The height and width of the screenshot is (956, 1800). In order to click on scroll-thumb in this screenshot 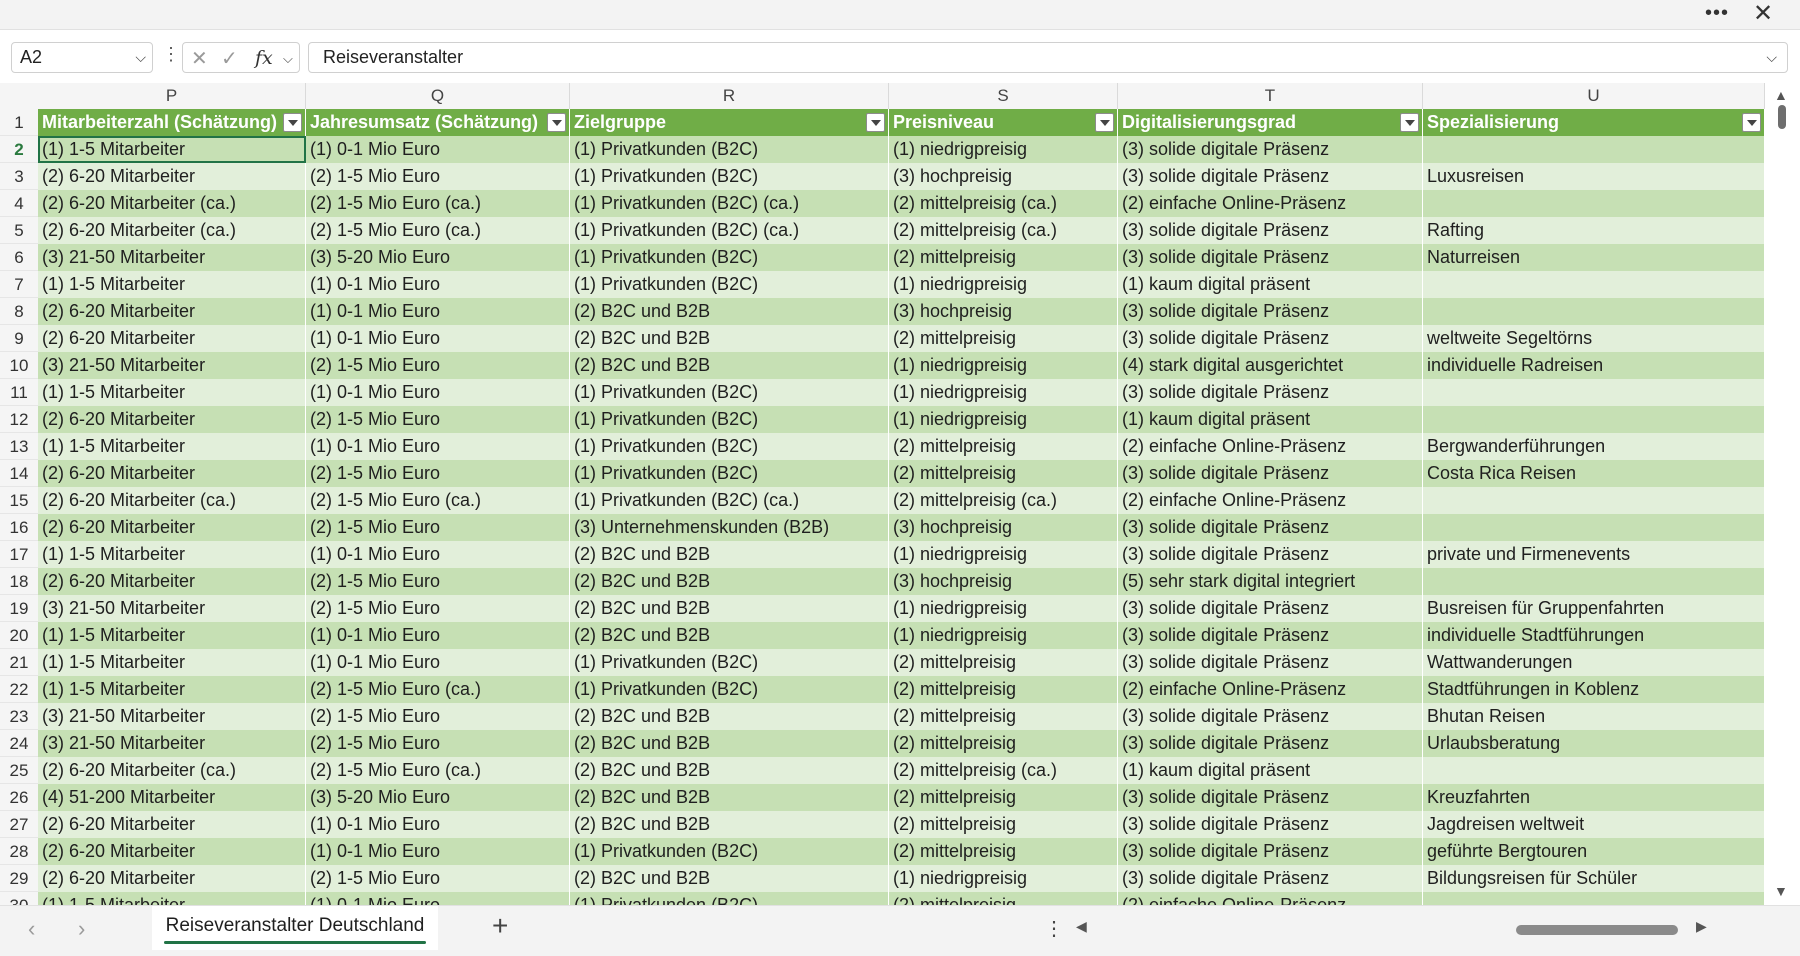, I will do `click(1782, 117)`.